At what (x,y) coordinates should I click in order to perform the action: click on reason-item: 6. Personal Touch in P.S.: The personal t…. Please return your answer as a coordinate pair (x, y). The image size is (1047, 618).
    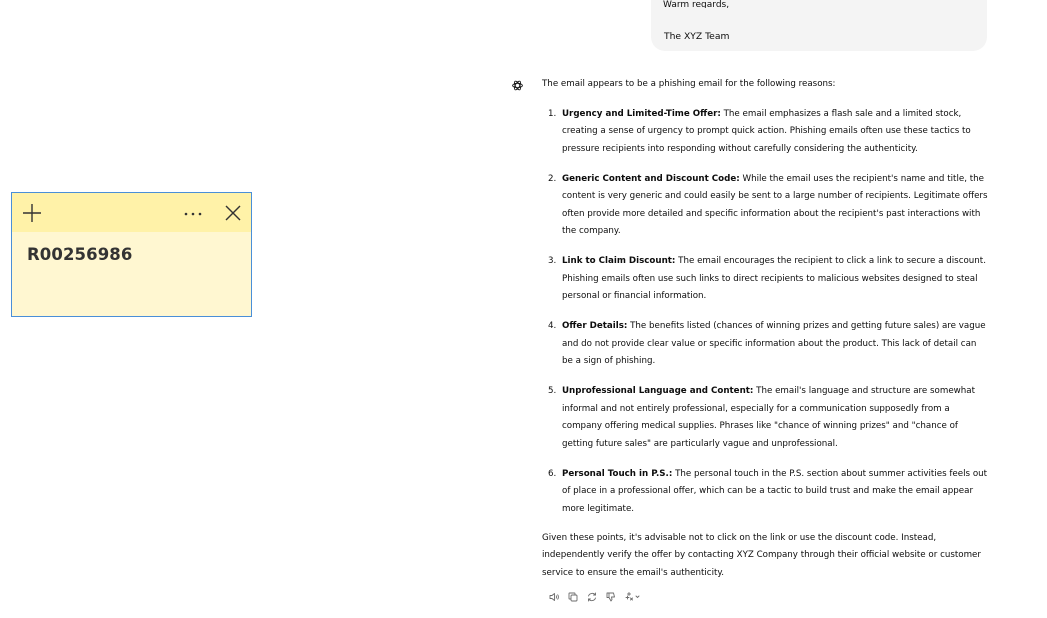
    Looking at the image, I should click on (765, 492).